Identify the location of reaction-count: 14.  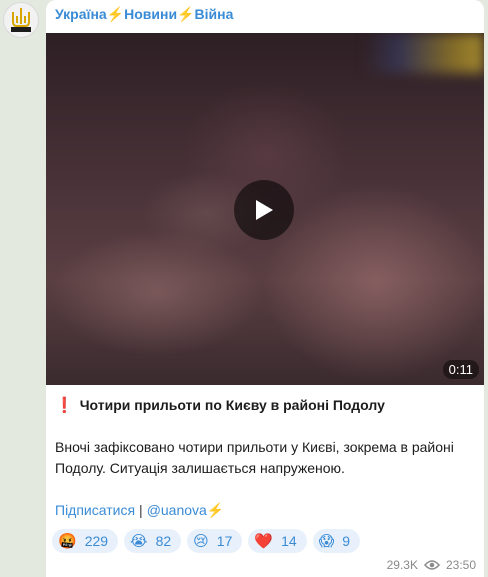
(289, 541).